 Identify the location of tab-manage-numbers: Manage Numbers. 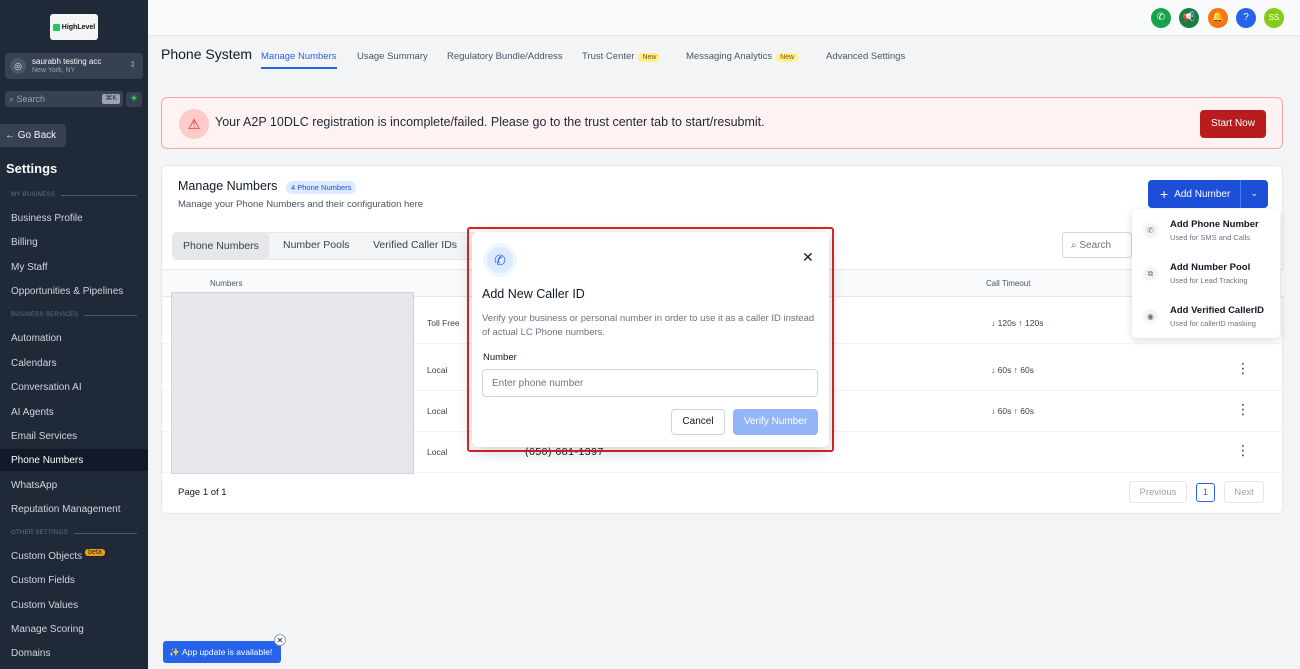
(299, 60).